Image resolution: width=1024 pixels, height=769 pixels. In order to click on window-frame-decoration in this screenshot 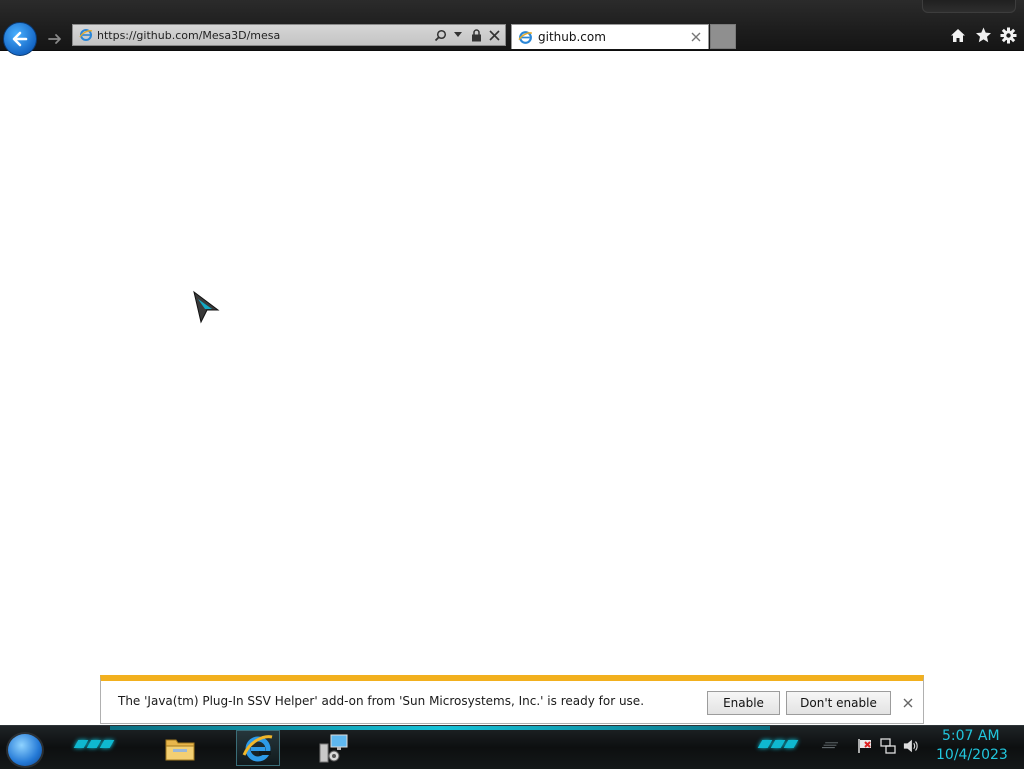, I will do `click(969, 6)`.